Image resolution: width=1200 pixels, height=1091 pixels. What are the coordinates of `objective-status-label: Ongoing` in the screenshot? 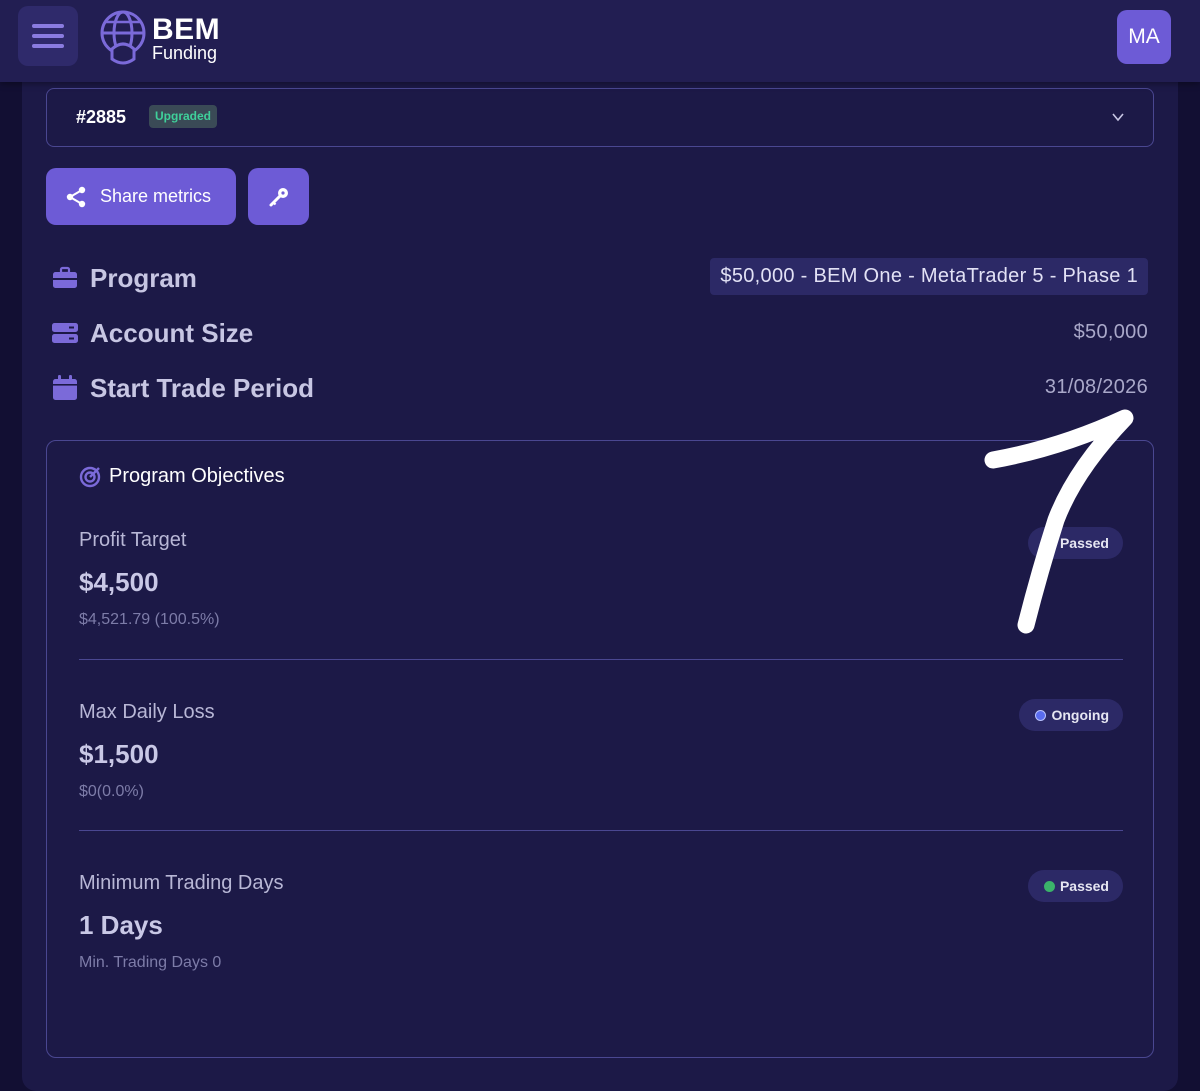 It's located at (1080, 715).